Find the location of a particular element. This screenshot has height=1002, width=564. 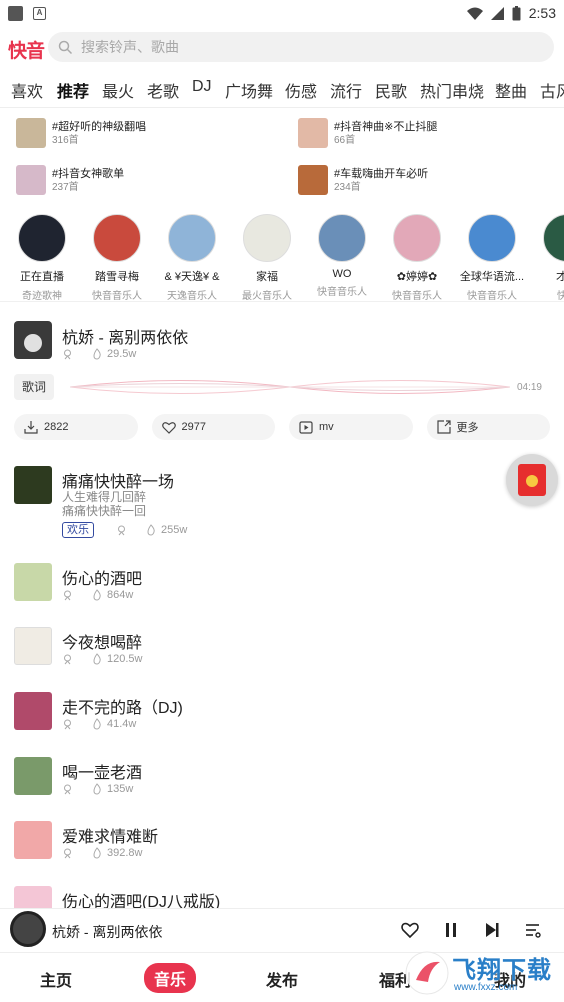

tab-favorites: 喜欢 is located at coordinates (27, 90).